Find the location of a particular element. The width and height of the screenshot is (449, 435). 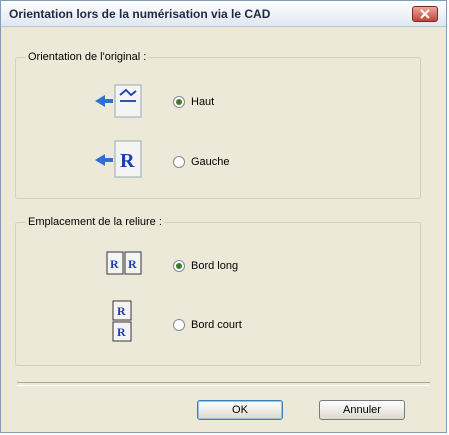

rotated-page-R-arrow-icon: R is located at coordinates (119, 160).